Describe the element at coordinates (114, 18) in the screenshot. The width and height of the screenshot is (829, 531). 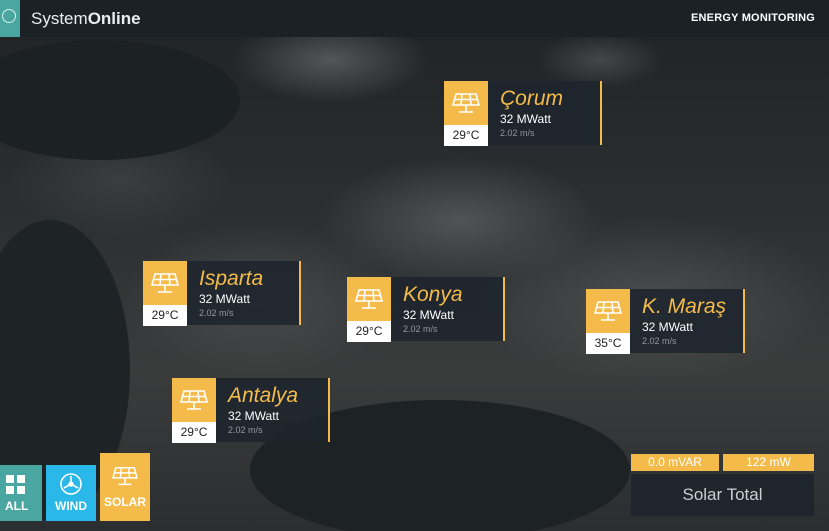
I see `app-title-bold: Online` at that location.